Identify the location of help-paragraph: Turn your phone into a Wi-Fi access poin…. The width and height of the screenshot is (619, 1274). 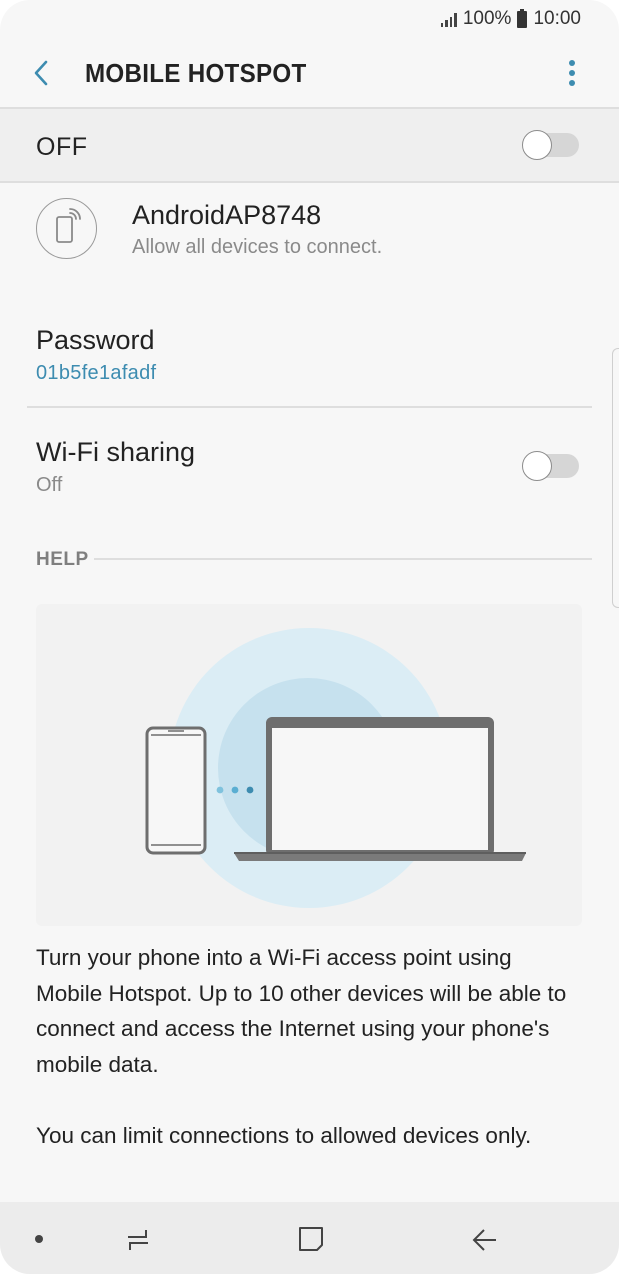
(301, 1011).